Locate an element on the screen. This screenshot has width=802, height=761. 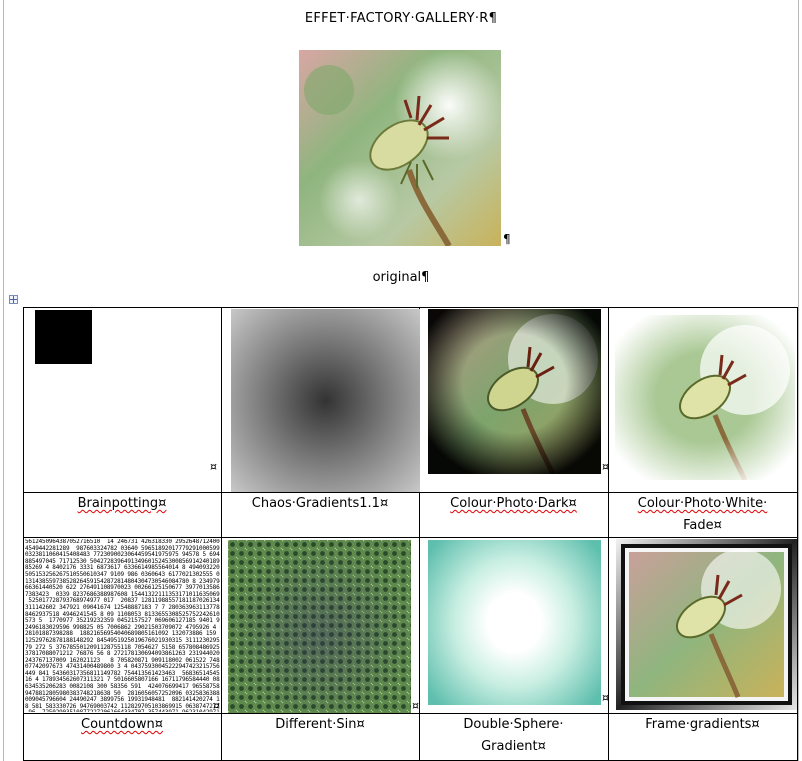
caption-colour-photo-dark: Colour·Photo·Dark¤ is located at coordinates (513, 503).